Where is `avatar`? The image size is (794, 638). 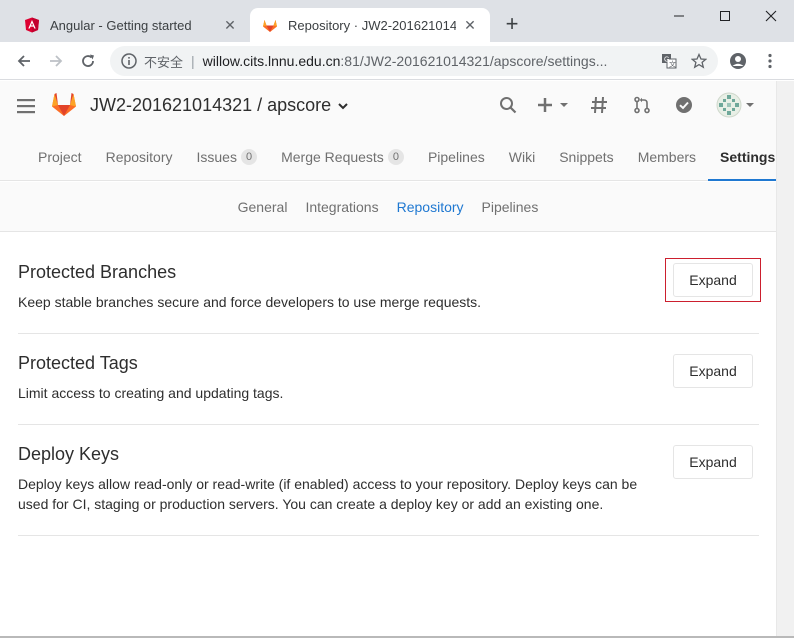 avatar is located at coordinates (735, 105).